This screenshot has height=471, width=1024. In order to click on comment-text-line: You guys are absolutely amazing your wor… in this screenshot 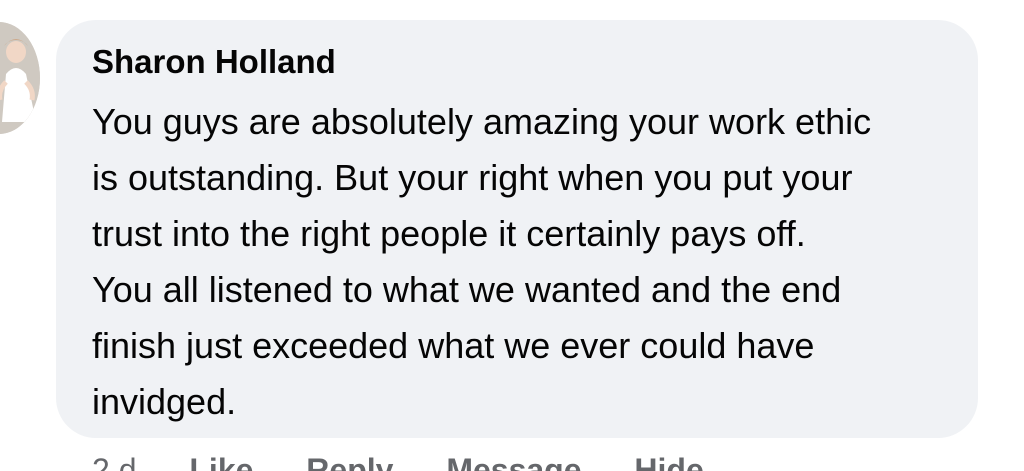, I will do `click(482, 121)`.